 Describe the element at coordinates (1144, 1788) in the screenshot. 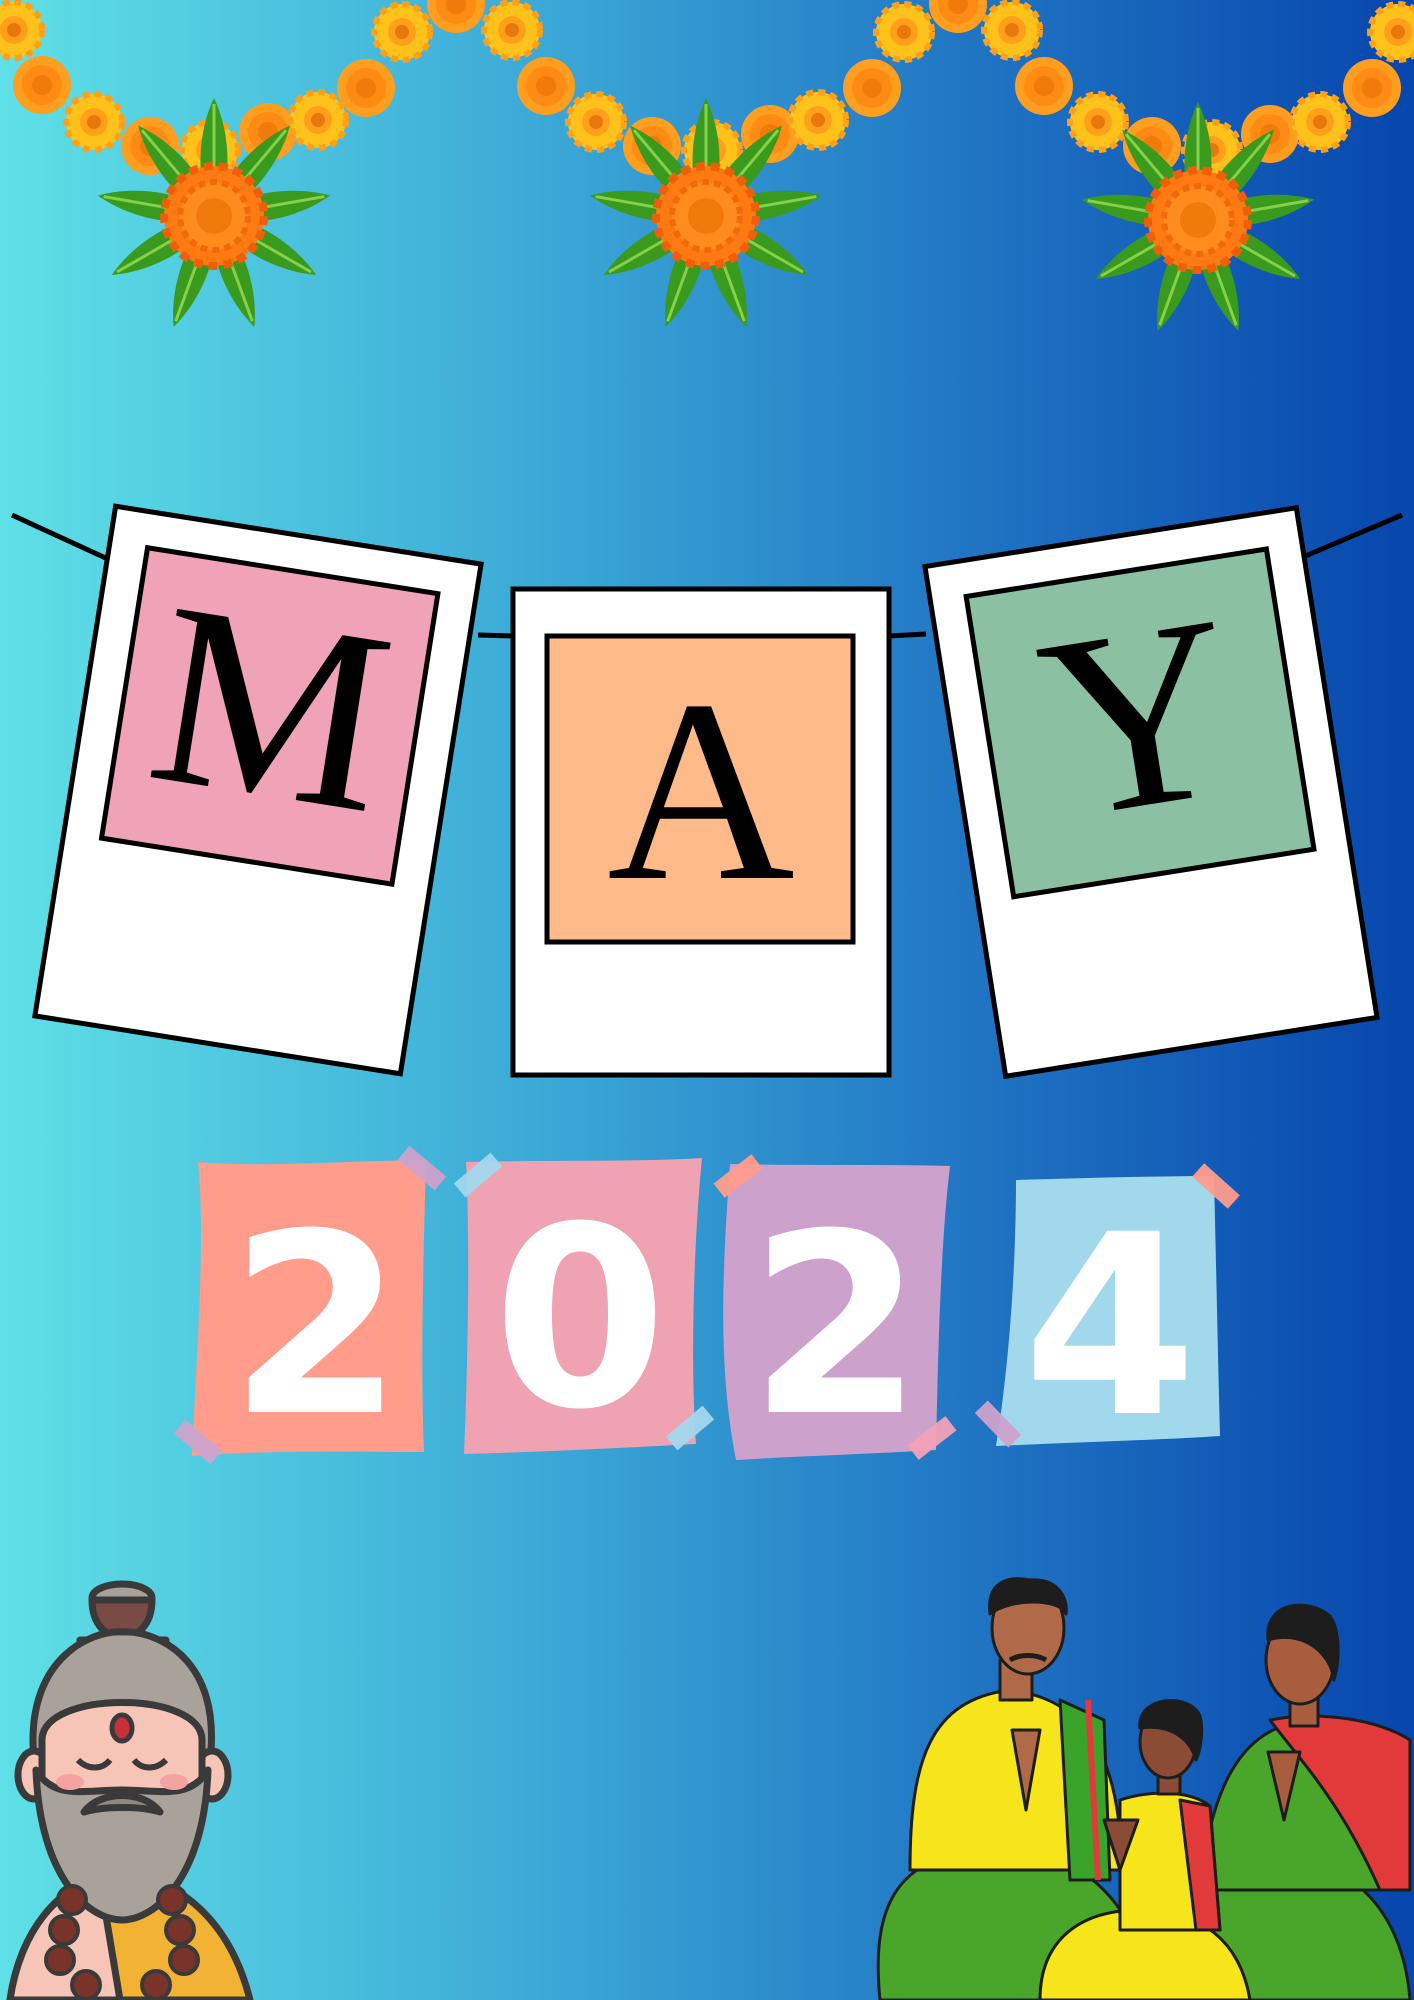

I see `praying-family-icon` at that location.